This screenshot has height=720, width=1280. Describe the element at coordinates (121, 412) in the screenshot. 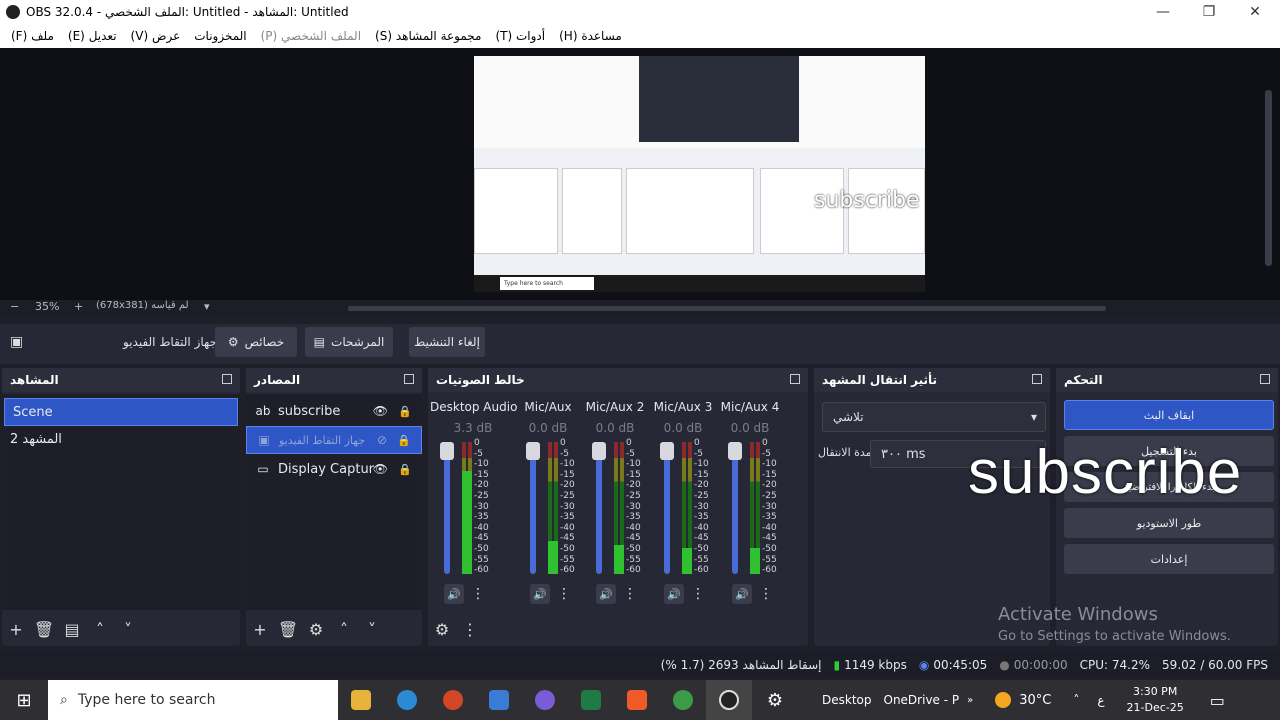

I see `scene-item: Scene` at that location.